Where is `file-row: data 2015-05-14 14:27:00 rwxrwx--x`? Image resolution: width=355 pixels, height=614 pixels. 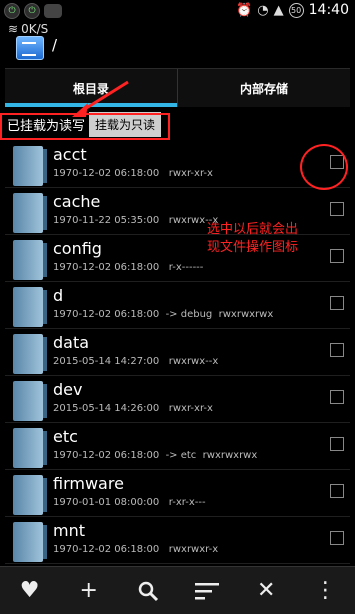
file-row: data 2015-05-14 14:27:00 rwxrwx--x is located at coordinates (177, 352).